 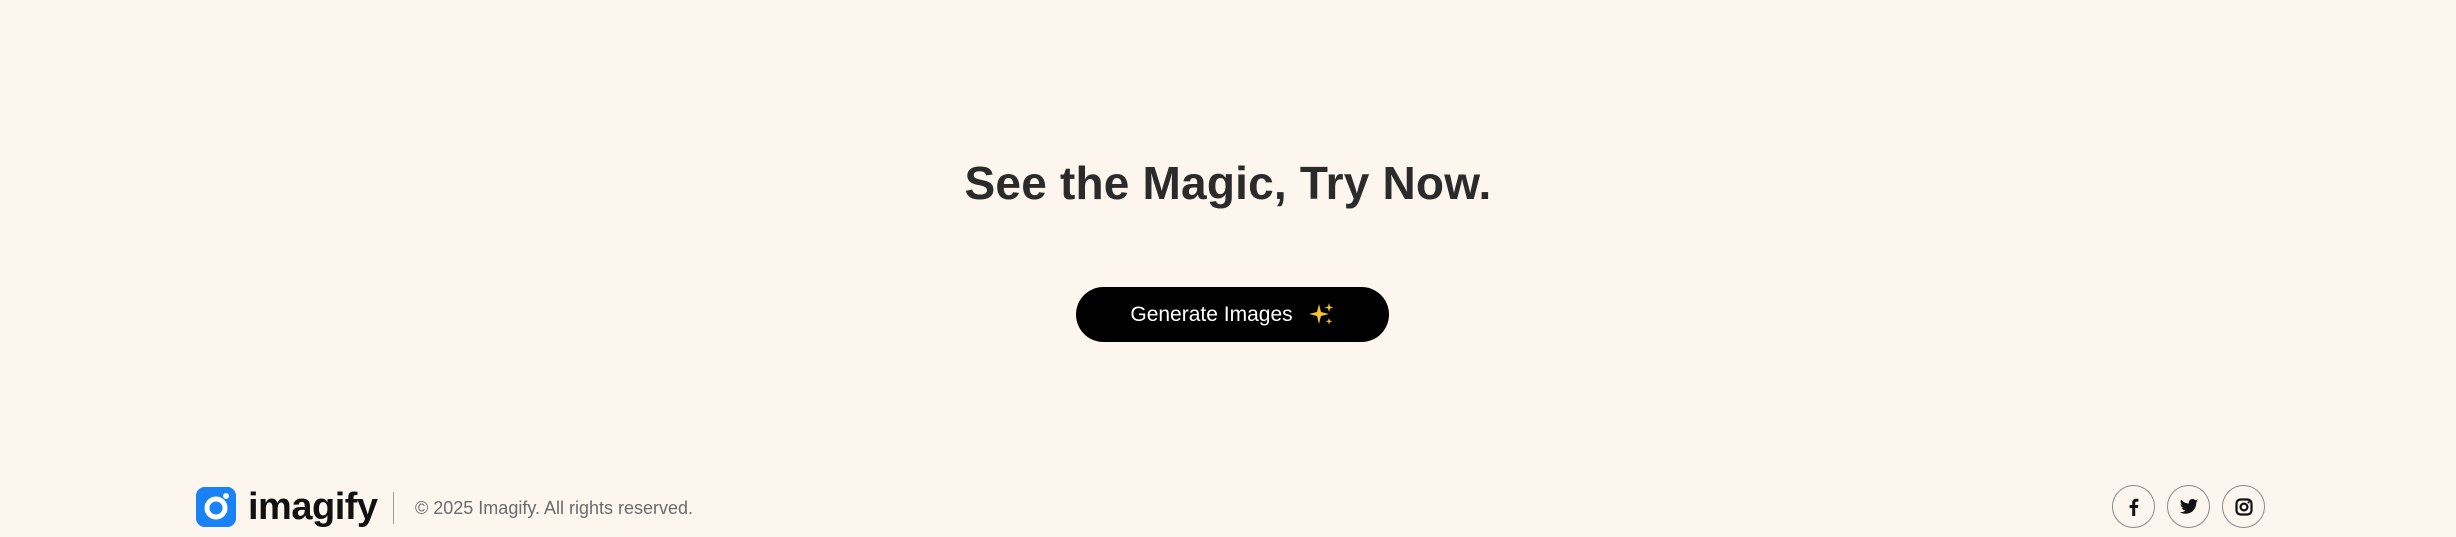 I want to click on facebook-link, so click(x=2133, y=506).